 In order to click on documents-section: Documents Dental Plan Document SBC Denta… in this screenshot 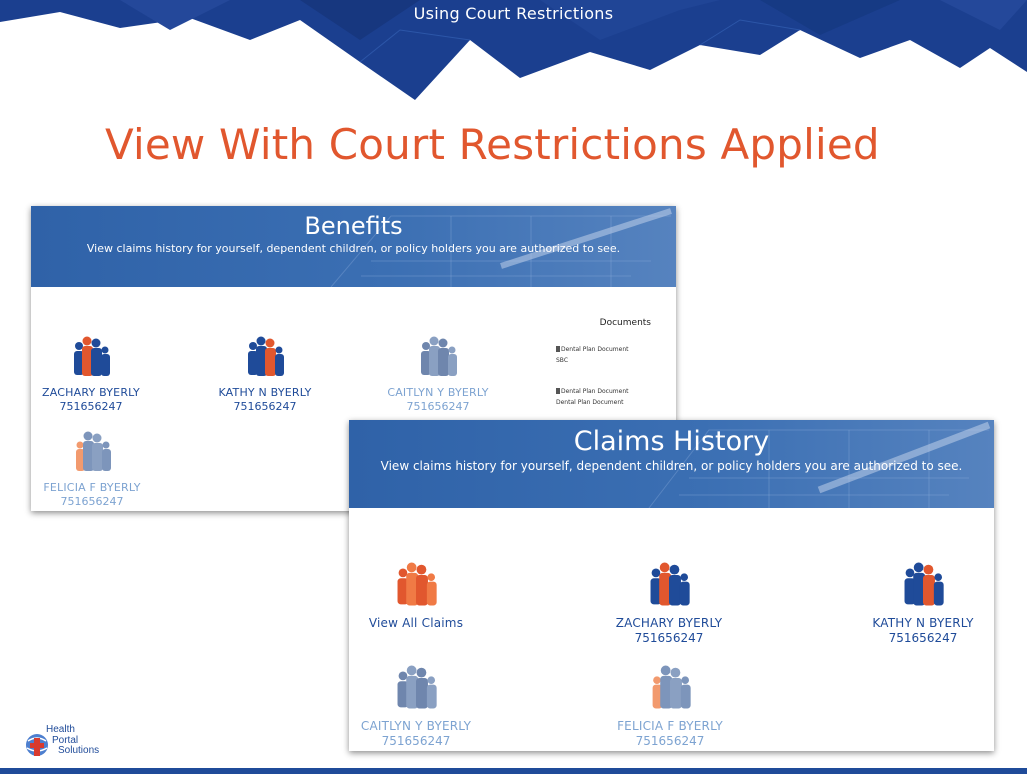, I will do `click(613, 373)`.